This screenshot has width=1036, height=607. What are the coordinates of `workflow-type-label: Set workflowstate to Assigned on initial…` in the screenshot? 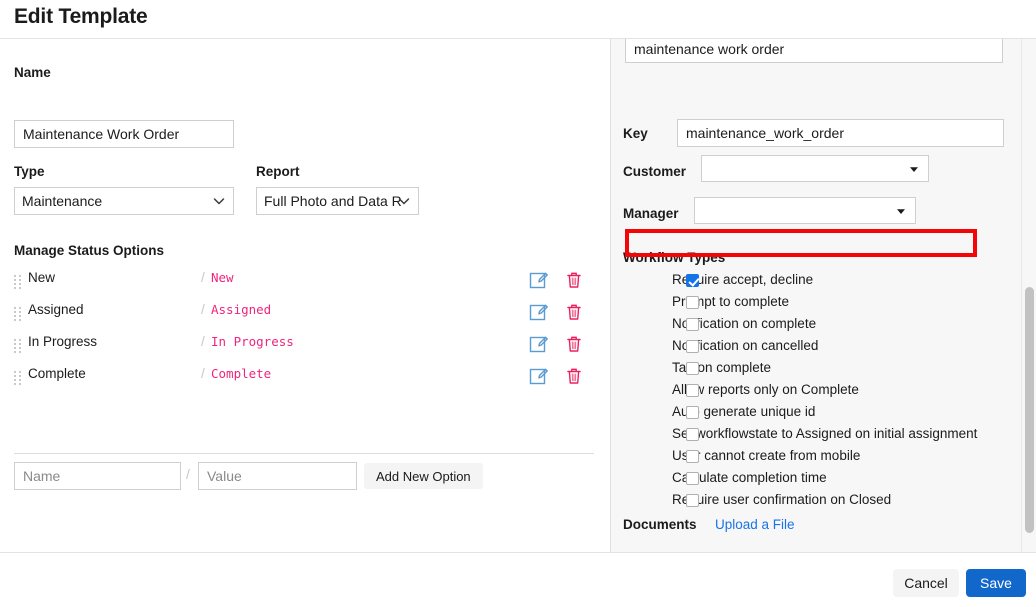 It's located at (825, 433).